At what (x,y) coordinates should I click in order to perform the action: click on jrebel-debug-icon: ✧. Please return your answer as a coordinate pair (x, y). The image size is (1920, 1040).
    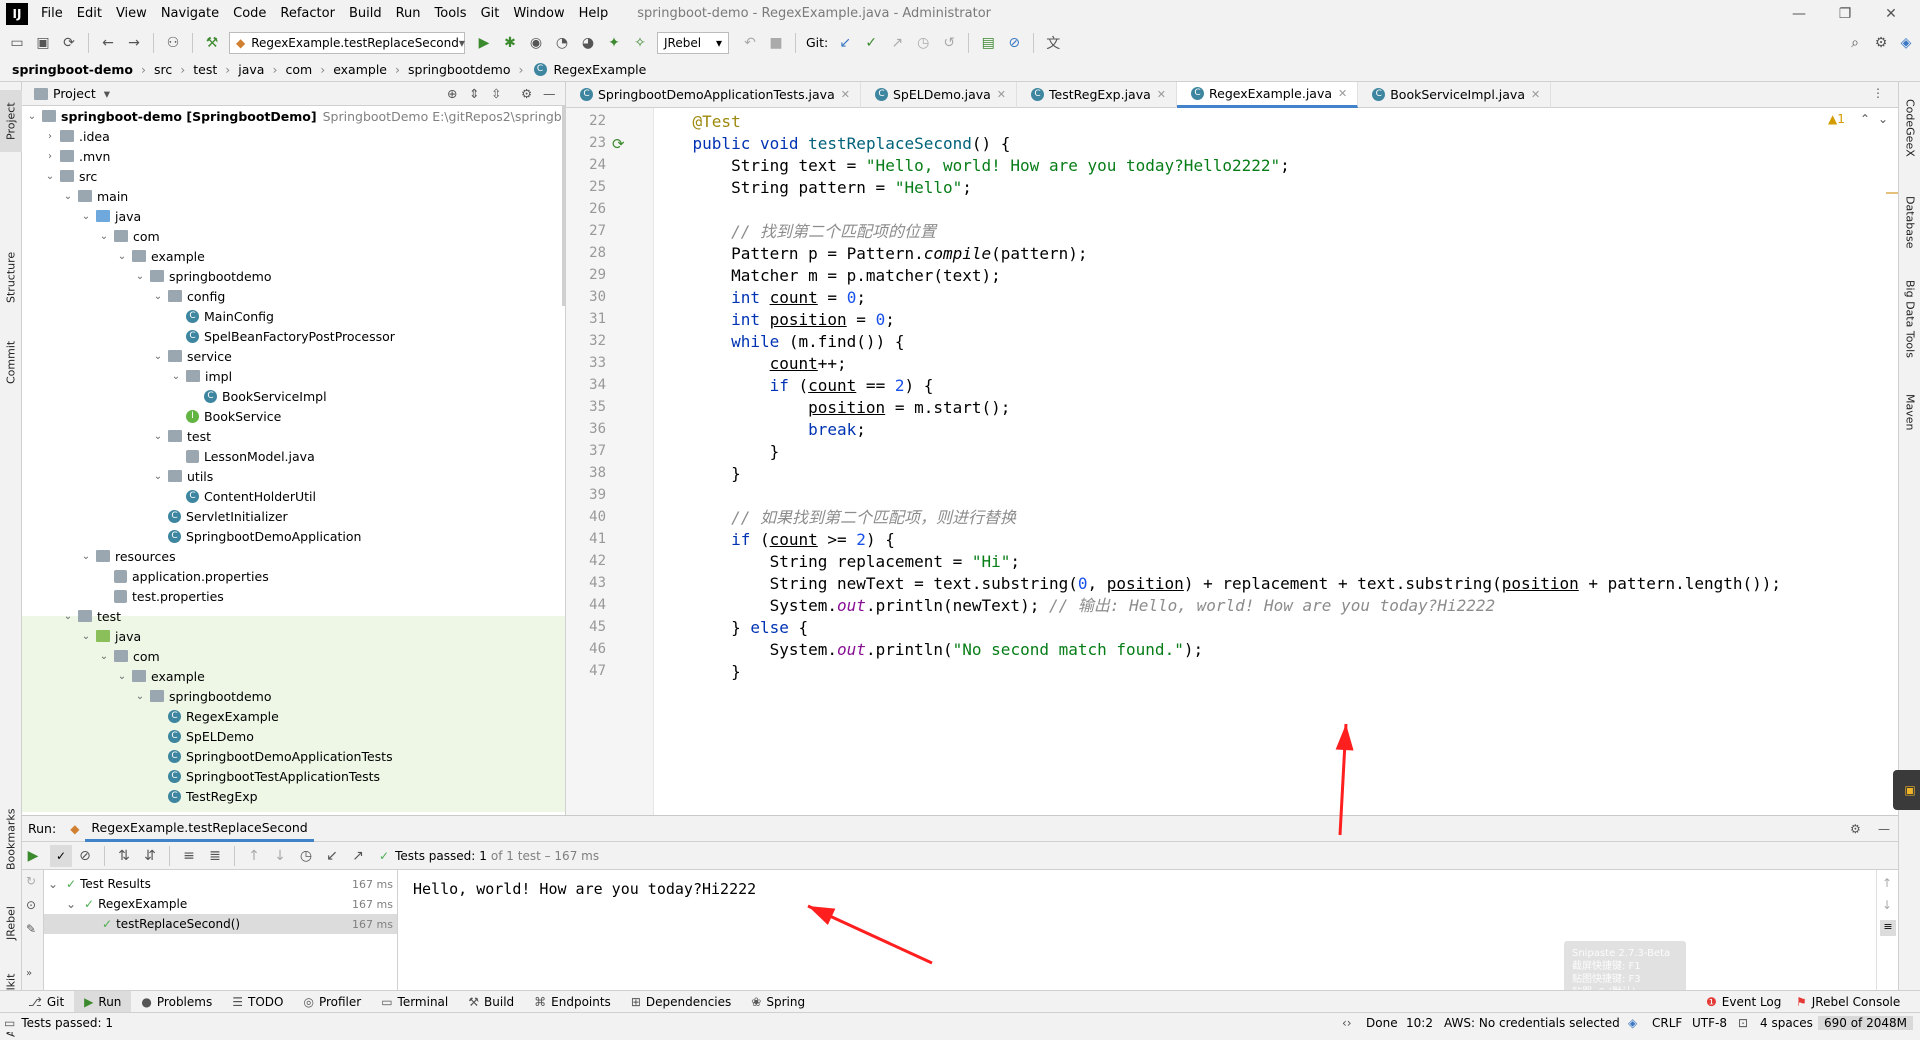
    Looking at the image, I should click on (640, 43).